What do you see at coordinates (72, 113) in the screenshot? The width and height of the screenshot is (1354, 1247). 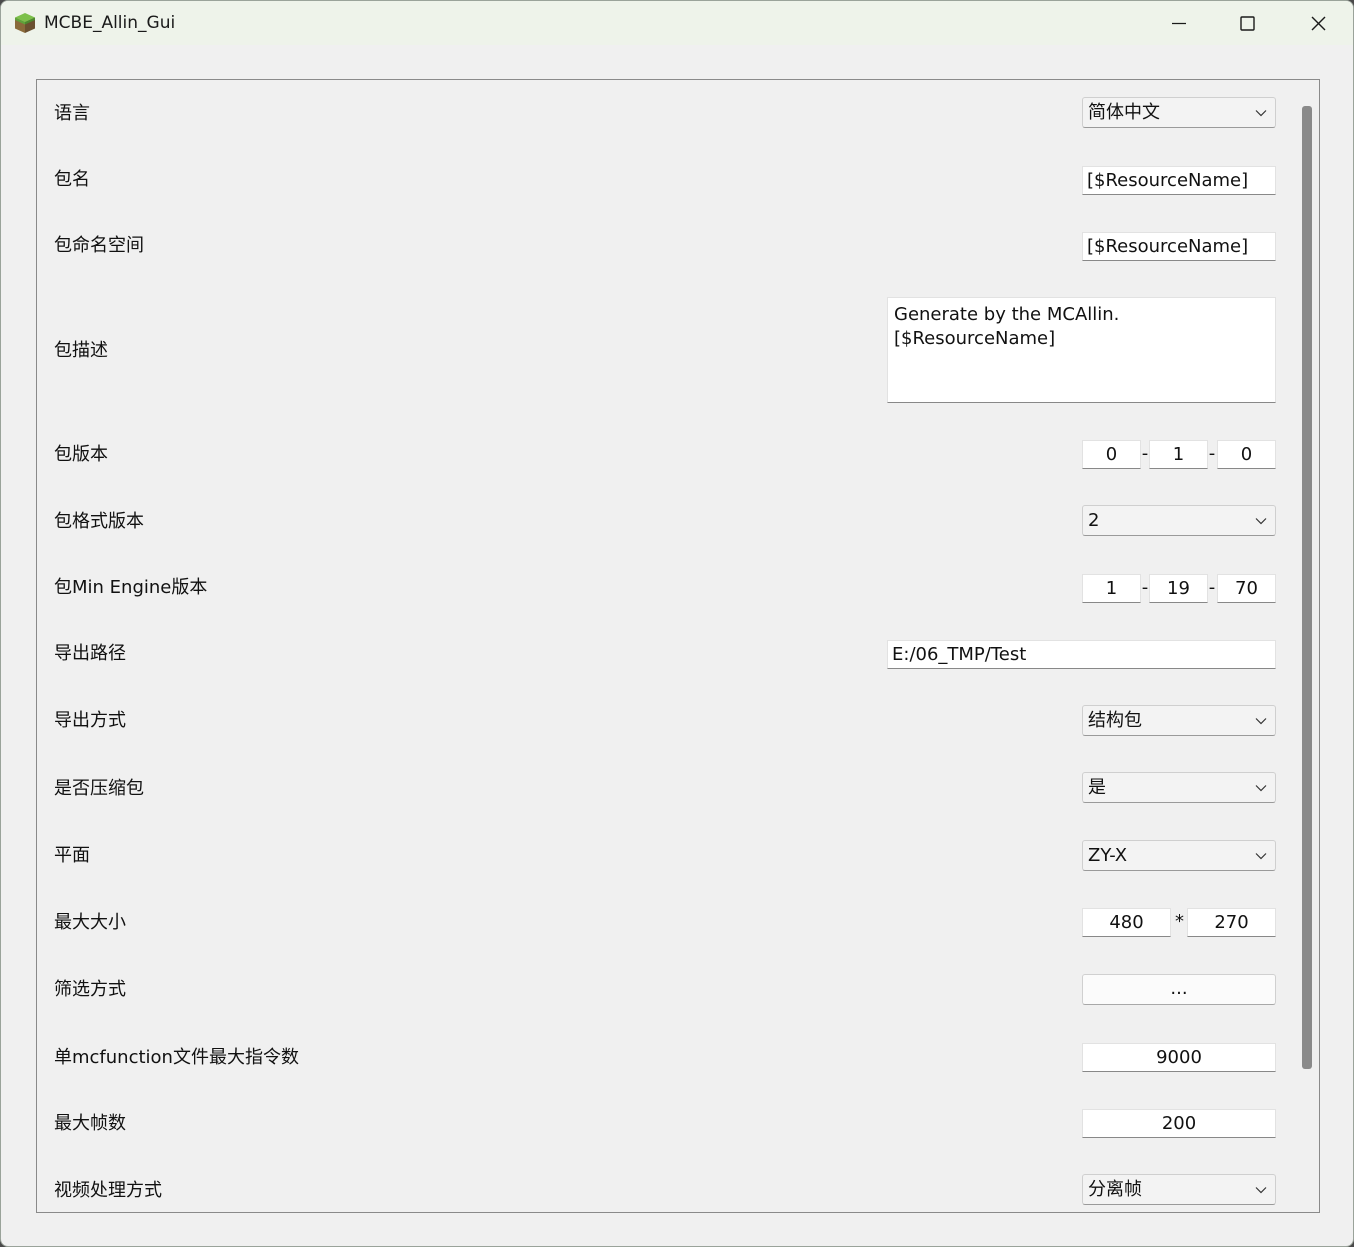 I see `language-label: 语言` at bounding box center [72, 113].